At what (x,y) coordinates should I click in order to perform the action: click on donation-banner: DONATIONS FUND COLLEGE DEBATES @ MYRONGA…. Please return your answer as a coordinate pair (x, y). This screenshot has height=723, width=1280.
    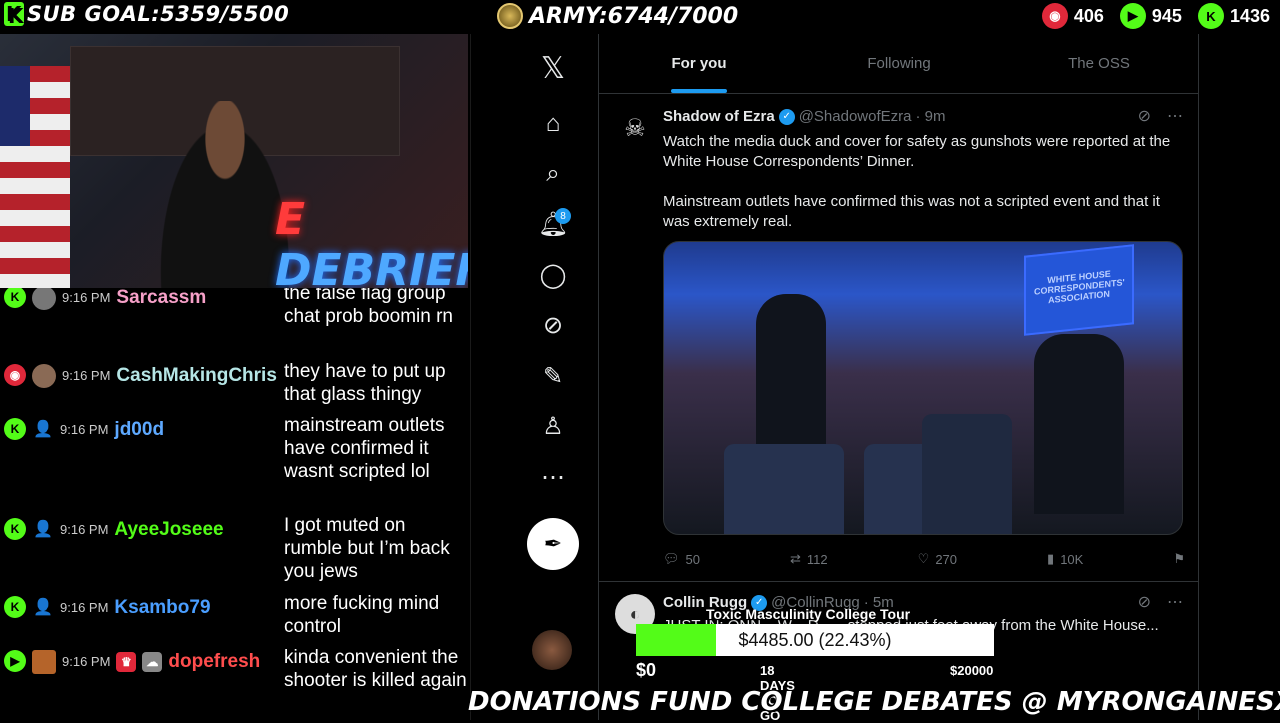
    Looking at the image, I should click on (874, 702).